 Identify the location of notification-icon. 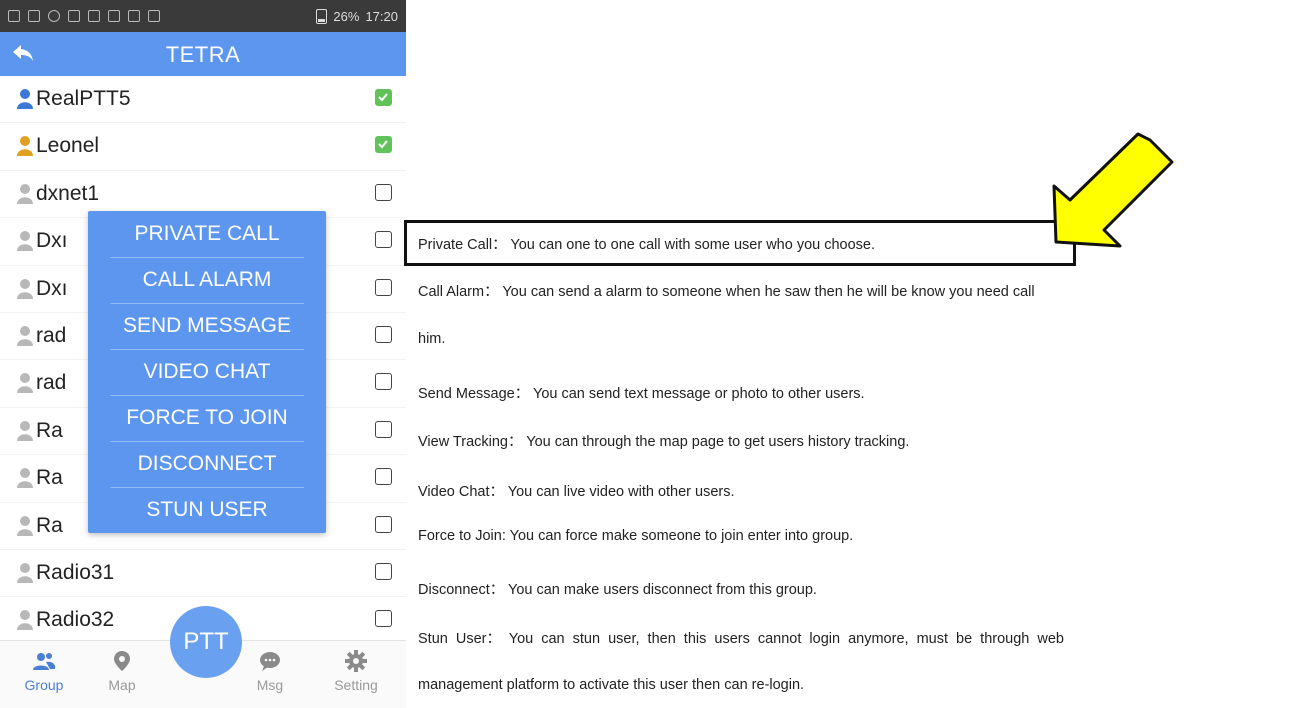
(14, 16).